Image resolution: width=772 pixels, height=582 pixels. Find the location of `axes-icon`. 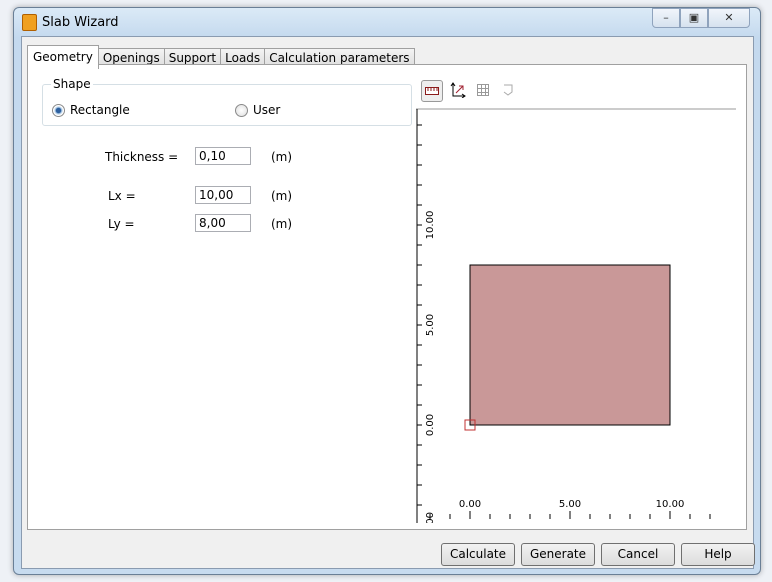

axes-icon is located at coordinates (458, 90).